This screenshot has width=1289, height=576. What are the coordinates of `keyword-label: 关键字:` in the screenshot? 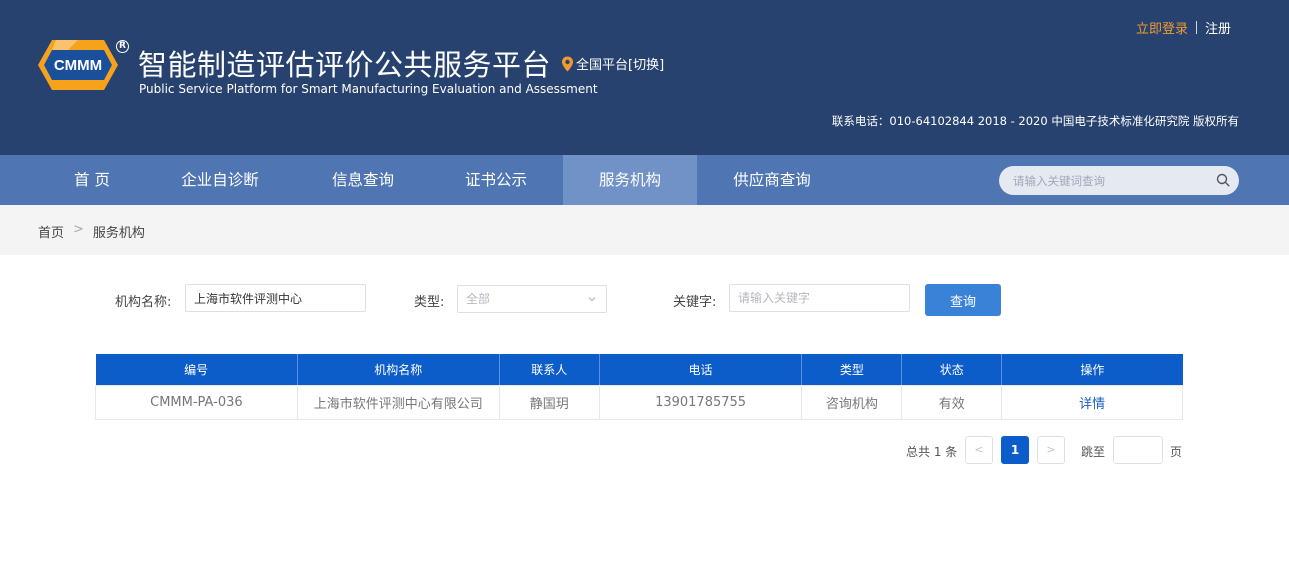 It's located at (695, 302).